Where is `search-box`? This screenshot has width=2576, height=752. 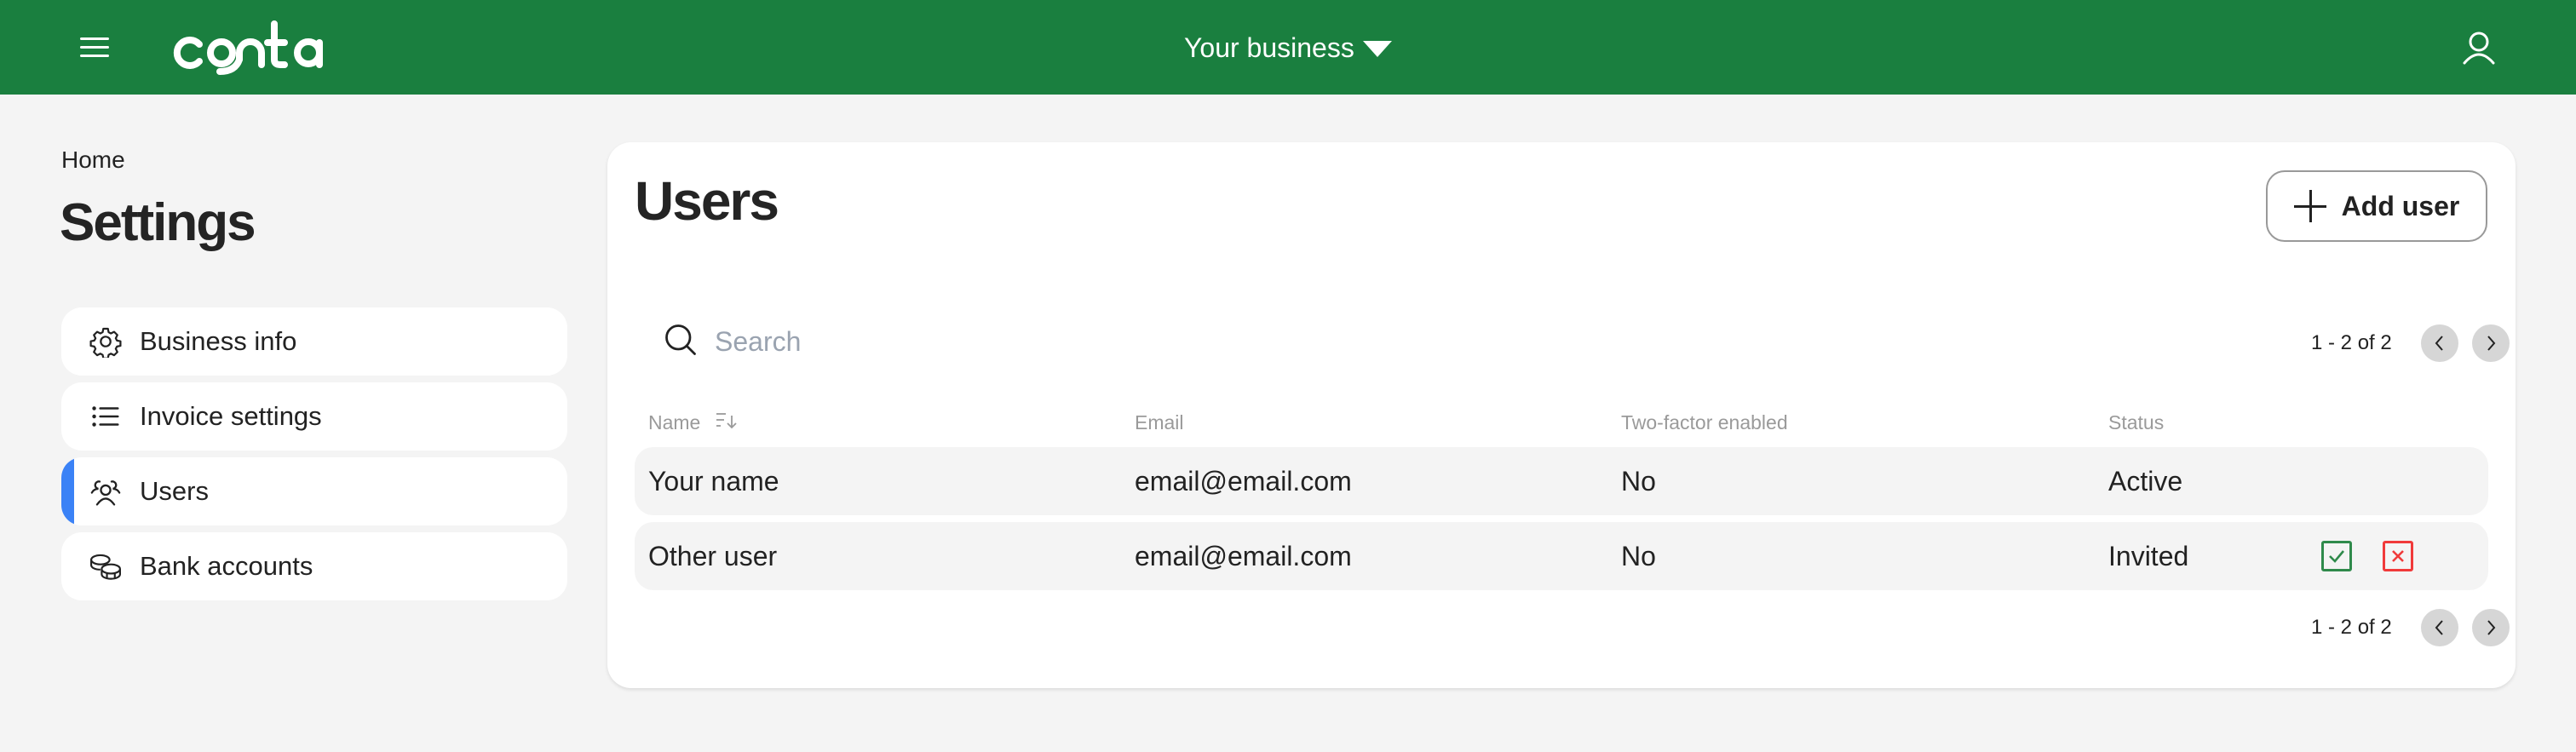
search-box is located at coordinates (944, 342).